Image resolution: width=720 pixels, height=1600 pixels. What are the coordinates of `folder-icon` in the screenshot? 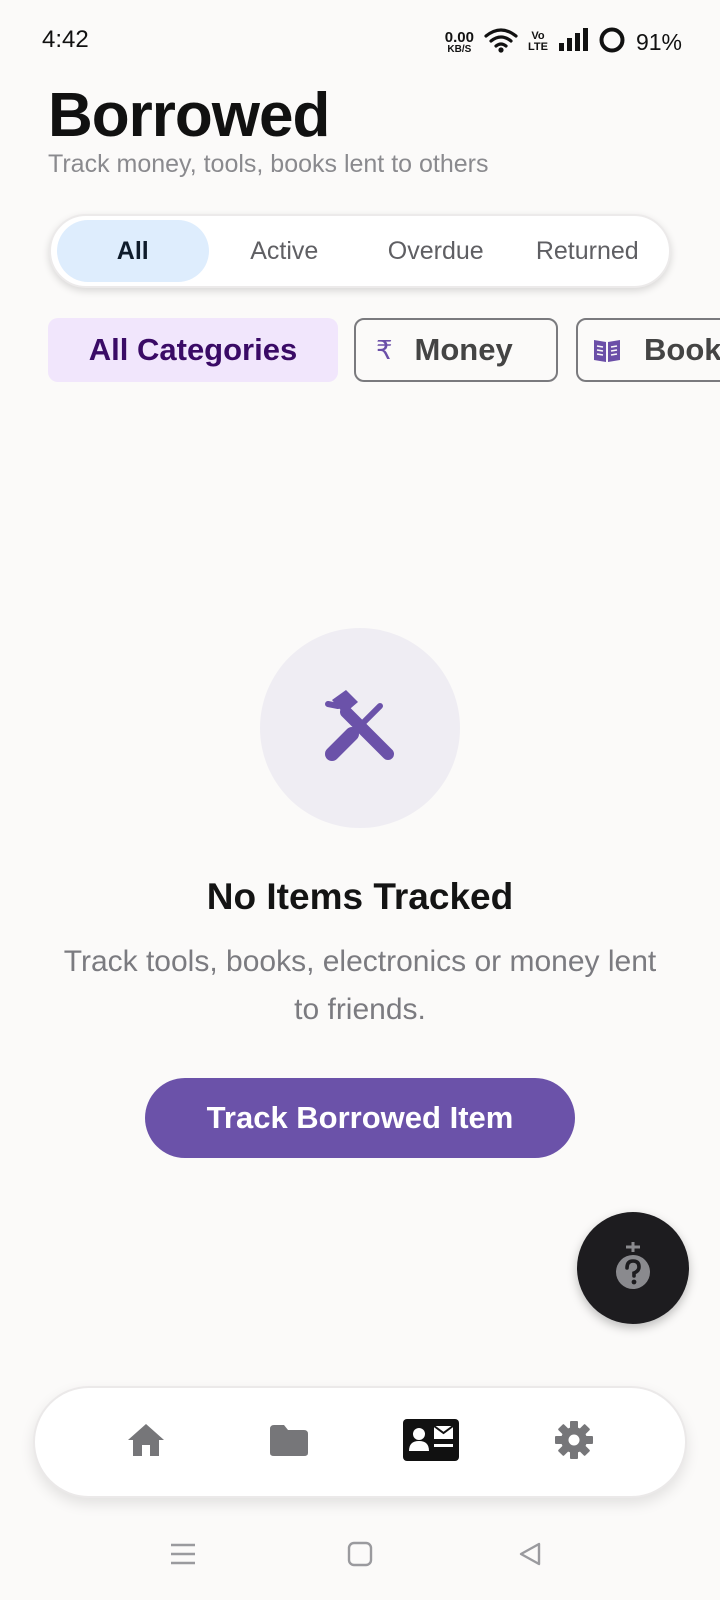 It's located at (289, 1442).